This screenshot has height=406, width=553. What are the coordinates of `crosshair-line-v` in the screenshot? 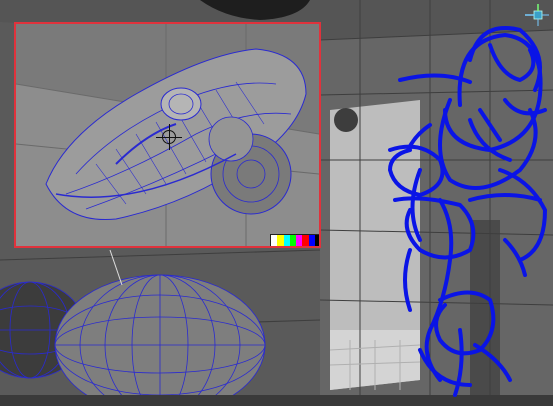 It's located at (169, 137).